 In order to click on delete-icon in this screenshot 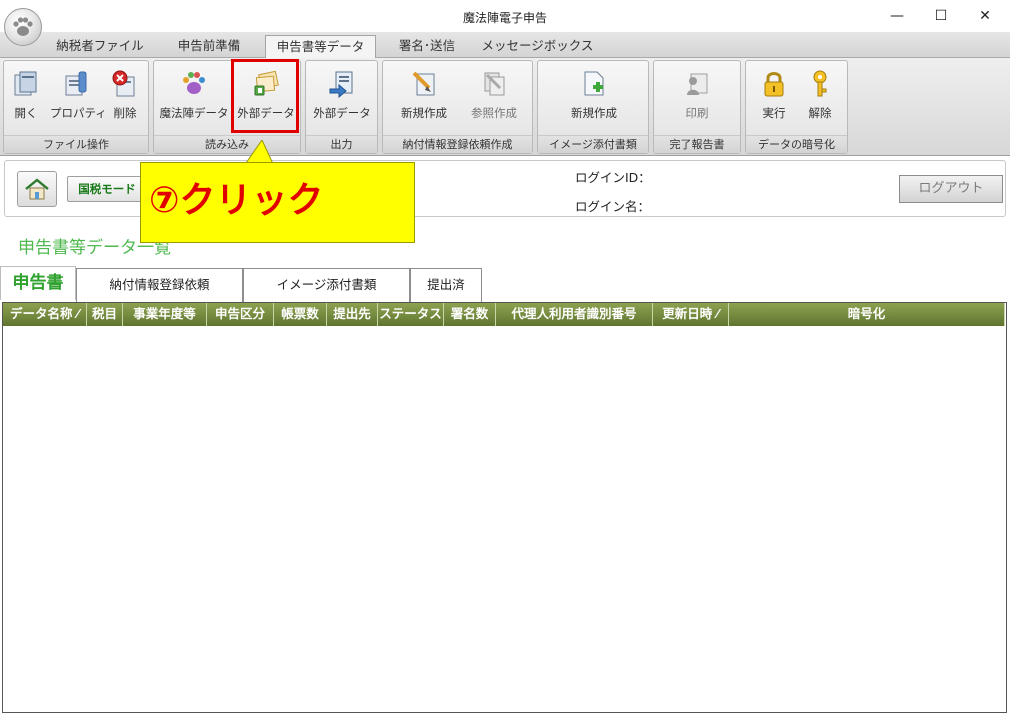, I will do `click(123, 83)`.